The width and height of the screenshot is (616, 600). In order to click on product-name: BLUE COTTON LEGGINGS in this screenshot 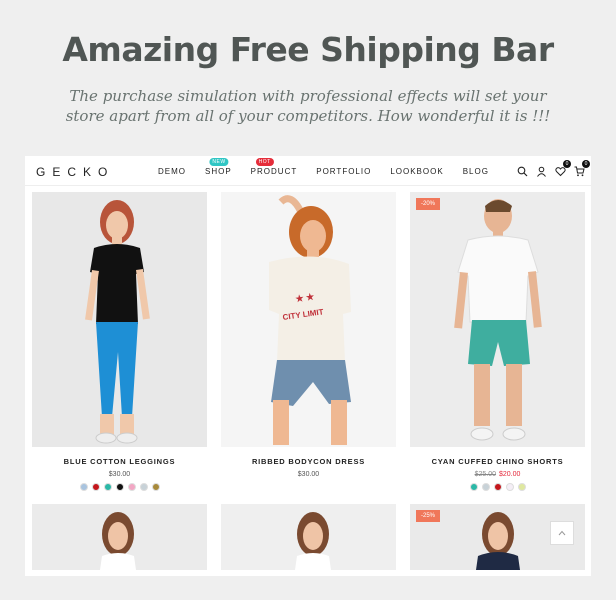, I will do `click(119, 461)`.